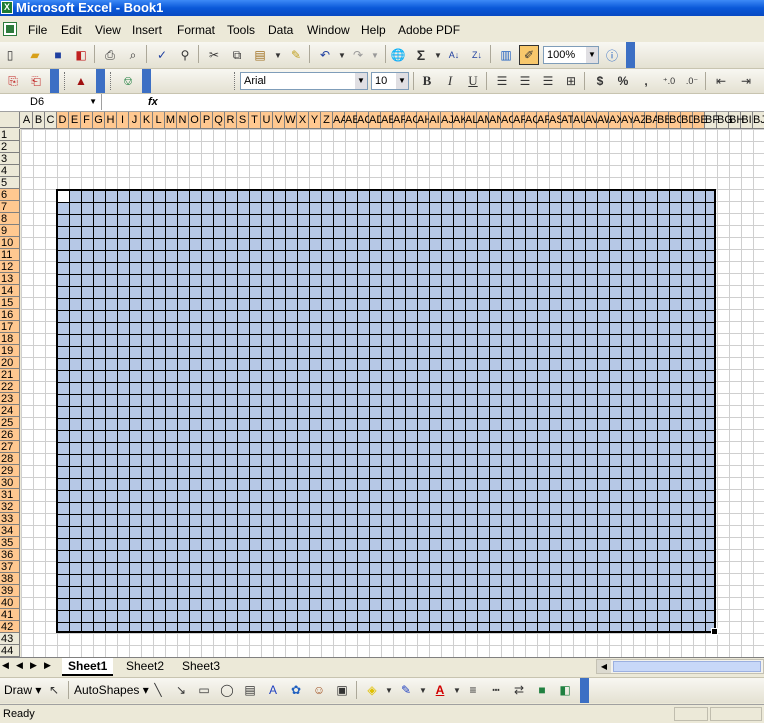  I want to click on row-header: 27, so click(9, 447).